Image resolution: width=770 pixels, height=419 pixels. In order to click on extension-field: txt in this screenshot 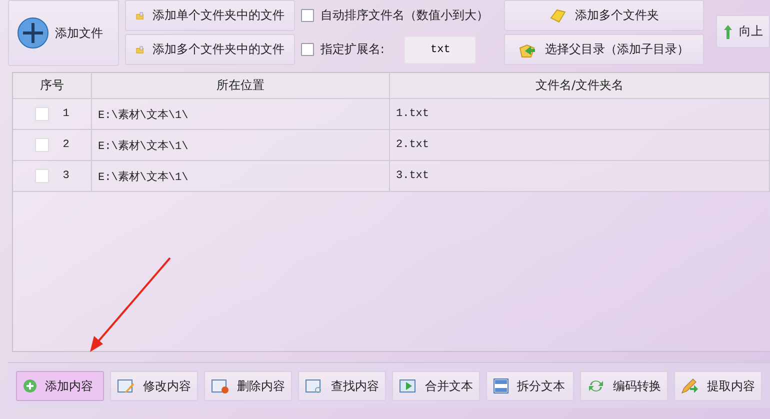, I will do `click(440, 50)`.